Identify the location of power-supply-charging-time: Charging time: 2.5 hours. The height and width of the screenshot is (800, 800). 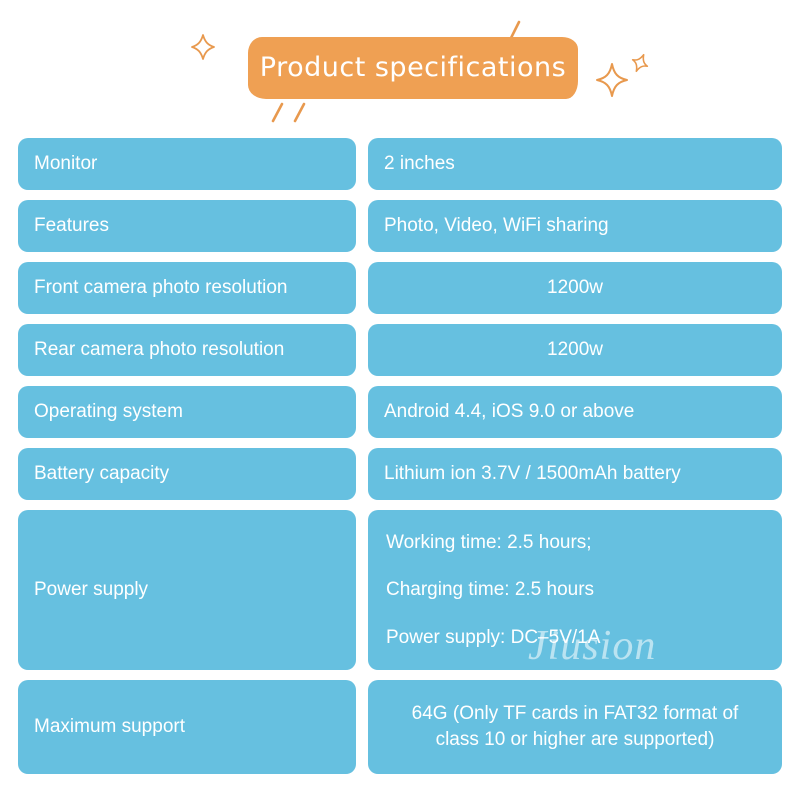
(490, 590).